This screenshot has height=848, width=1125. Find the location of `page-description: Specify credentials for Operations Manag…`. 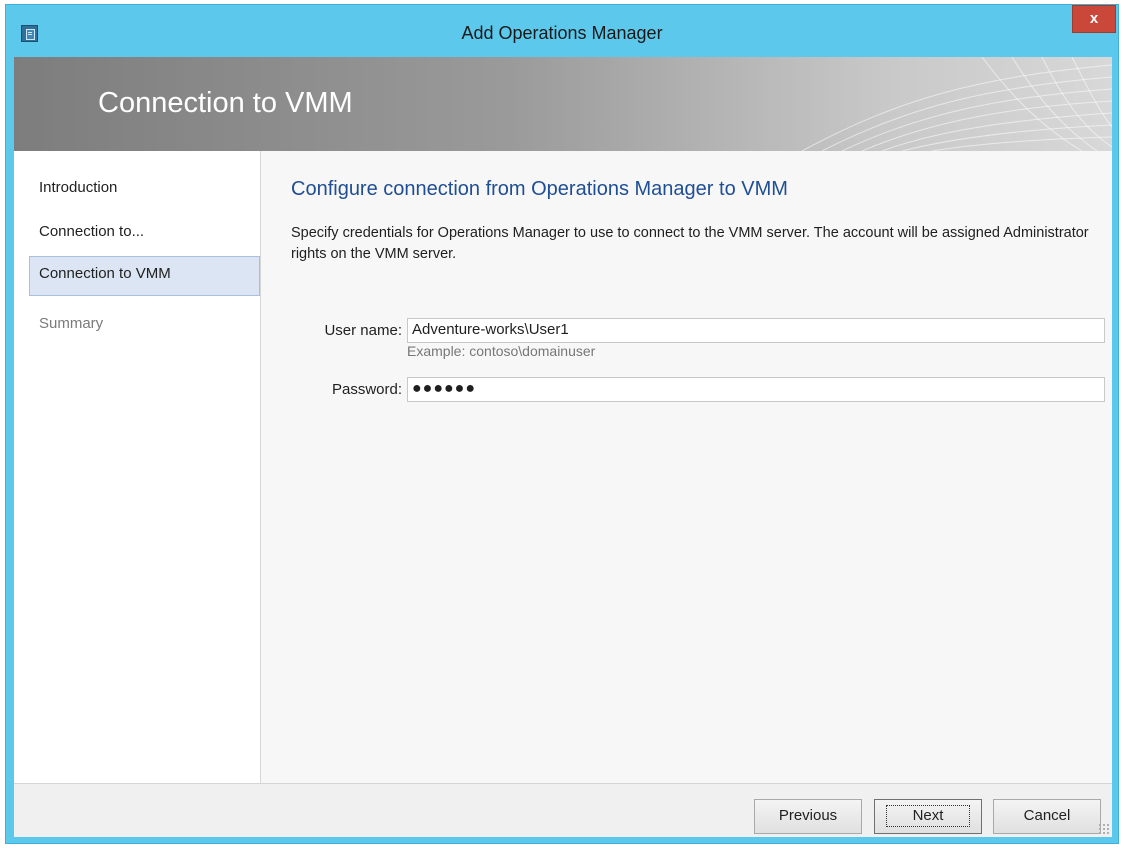

page-description: Specify credentials for Operations Manag… is located at coordinates (690, 243).